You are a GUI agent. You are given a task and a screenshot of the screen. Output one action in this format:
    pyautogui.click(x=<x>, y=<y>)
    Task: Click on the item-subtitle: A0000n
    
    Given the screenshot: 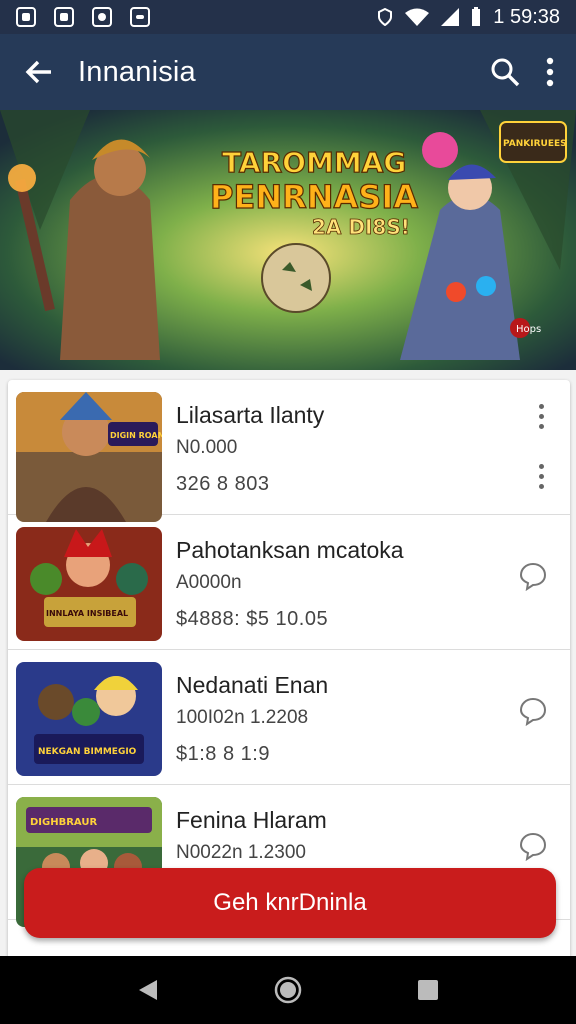 What is the action you would take?
    pyautogui.click(x=209, y=582)
    